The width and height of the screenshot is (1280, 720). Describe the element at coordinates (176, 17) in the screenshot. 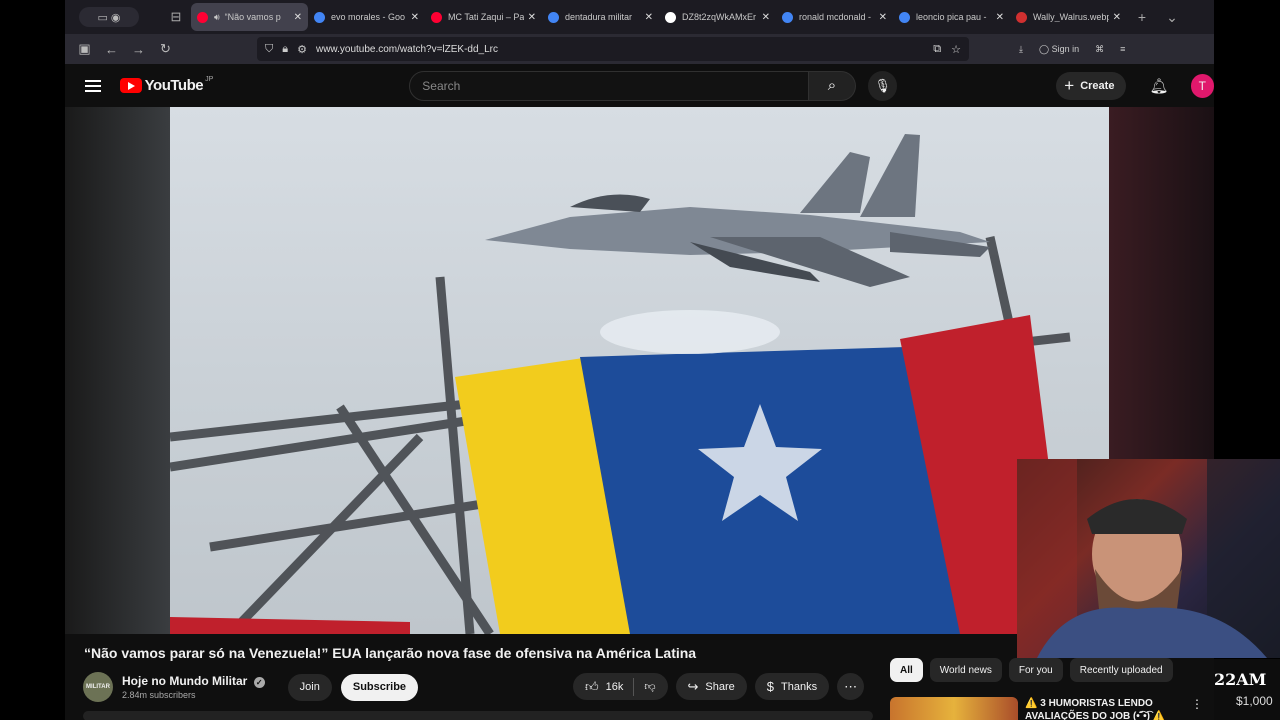

I see `tab-folder-icon: ⊟` at that location.